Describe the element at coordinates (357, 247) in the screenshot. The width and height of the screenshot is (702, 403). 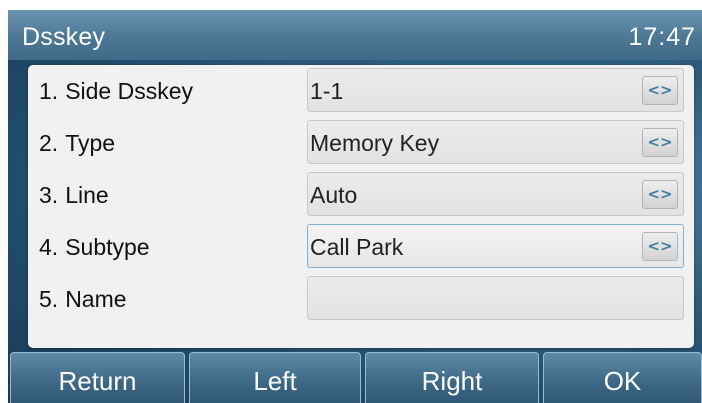
I see `field-value: Call Park` at that location.